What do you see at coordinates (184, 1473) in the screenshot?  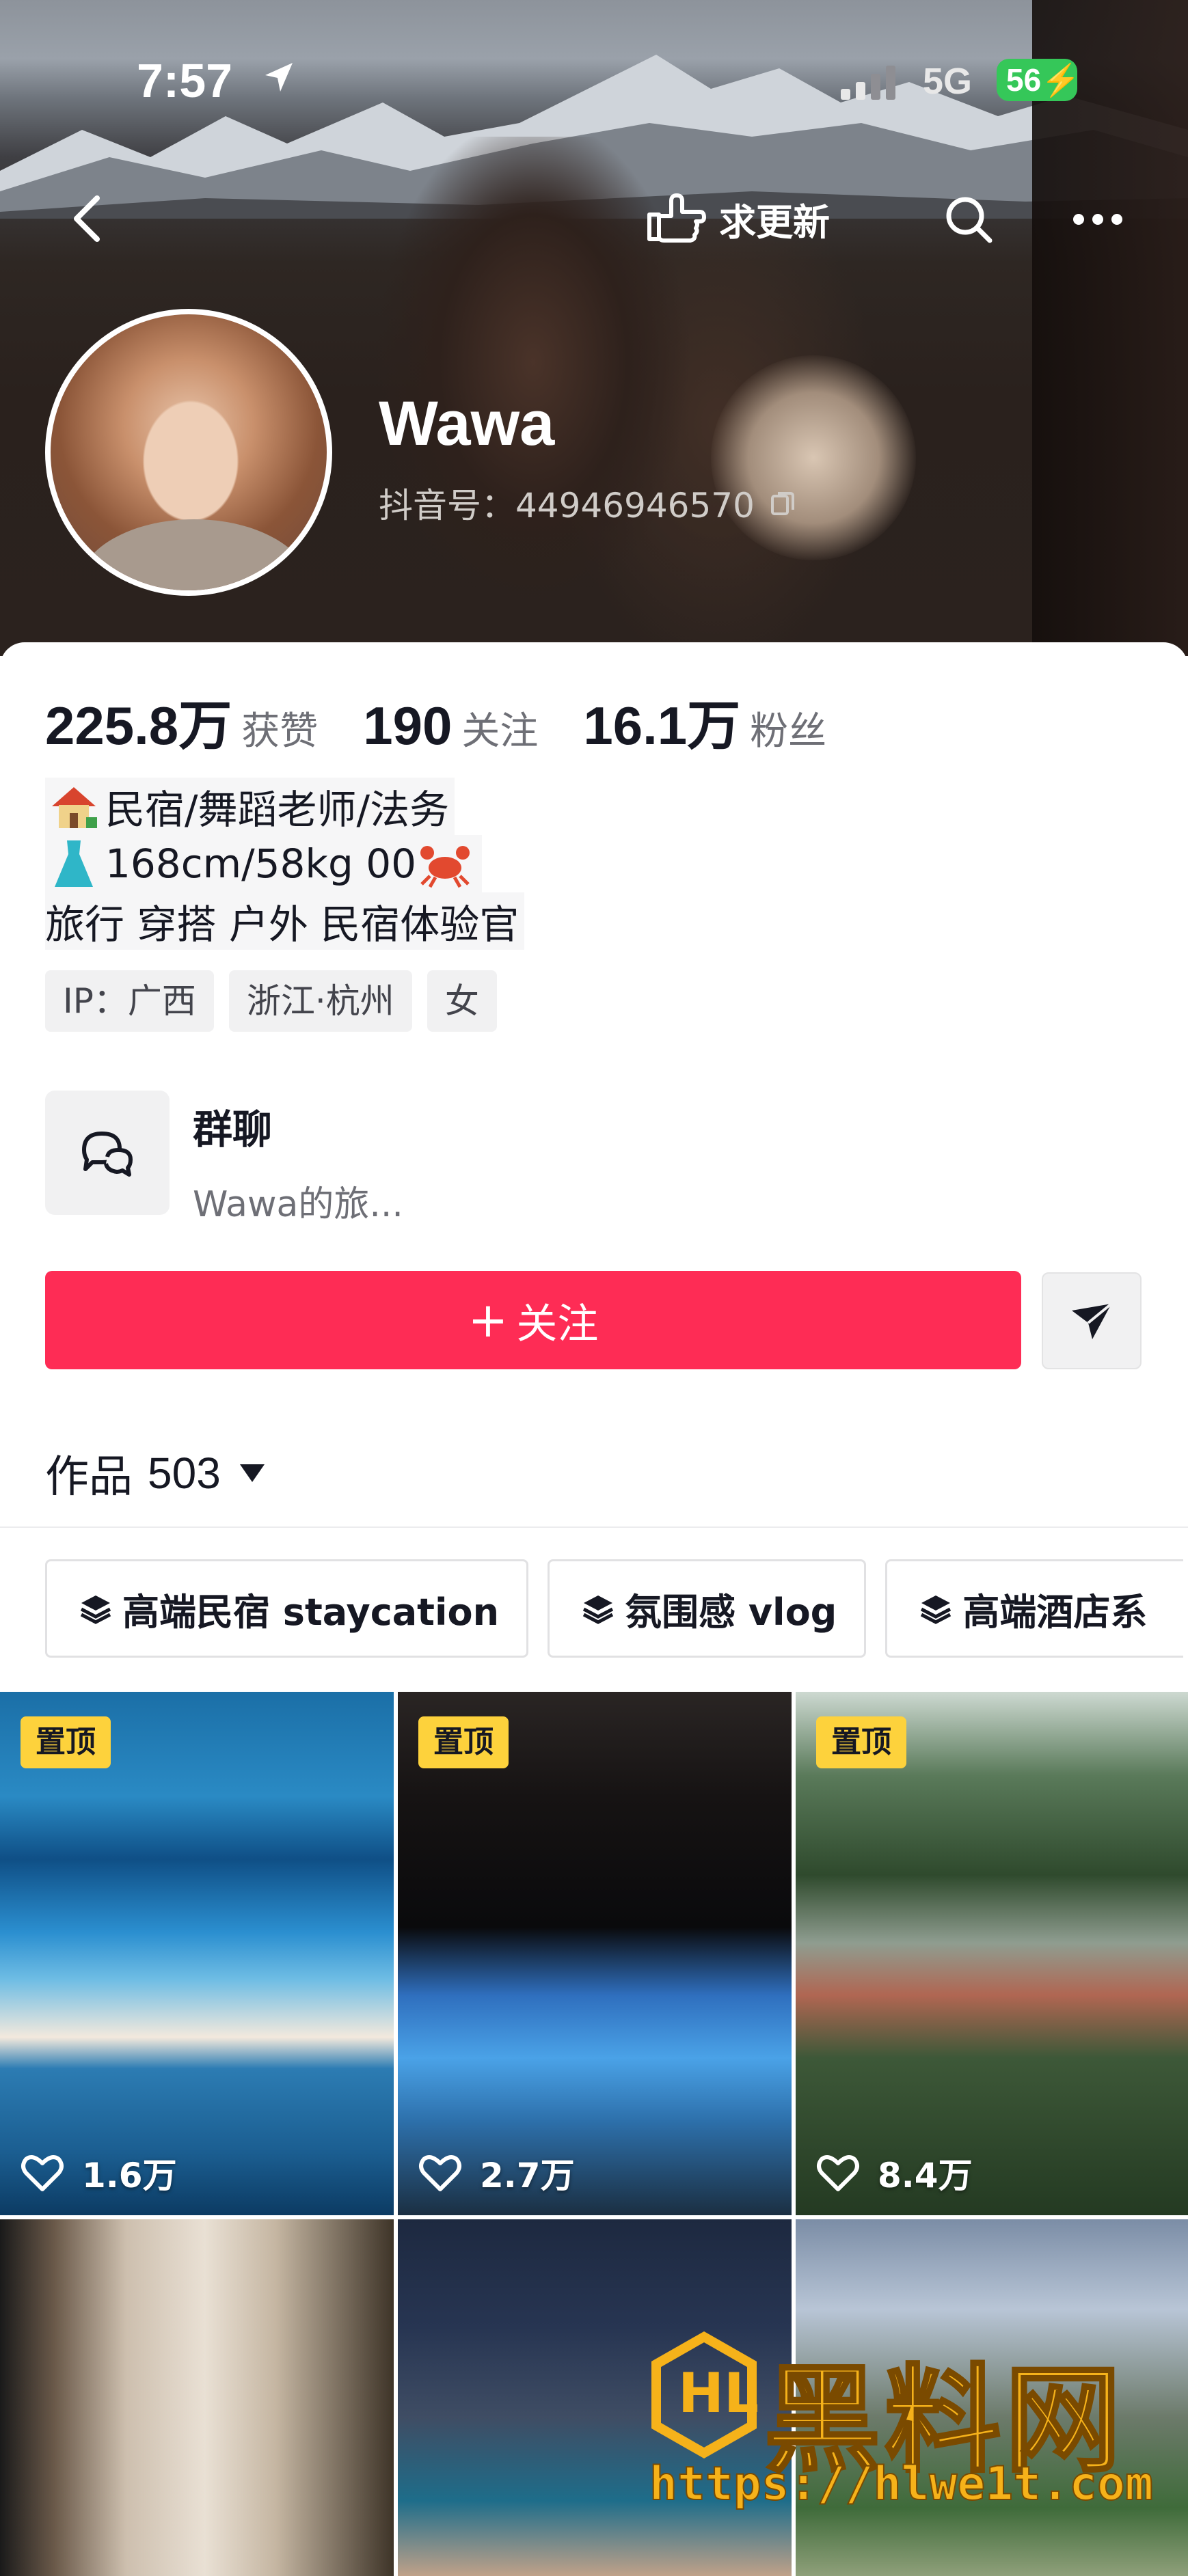 I see `works-count: 503` at bounding box center [184, 1473].